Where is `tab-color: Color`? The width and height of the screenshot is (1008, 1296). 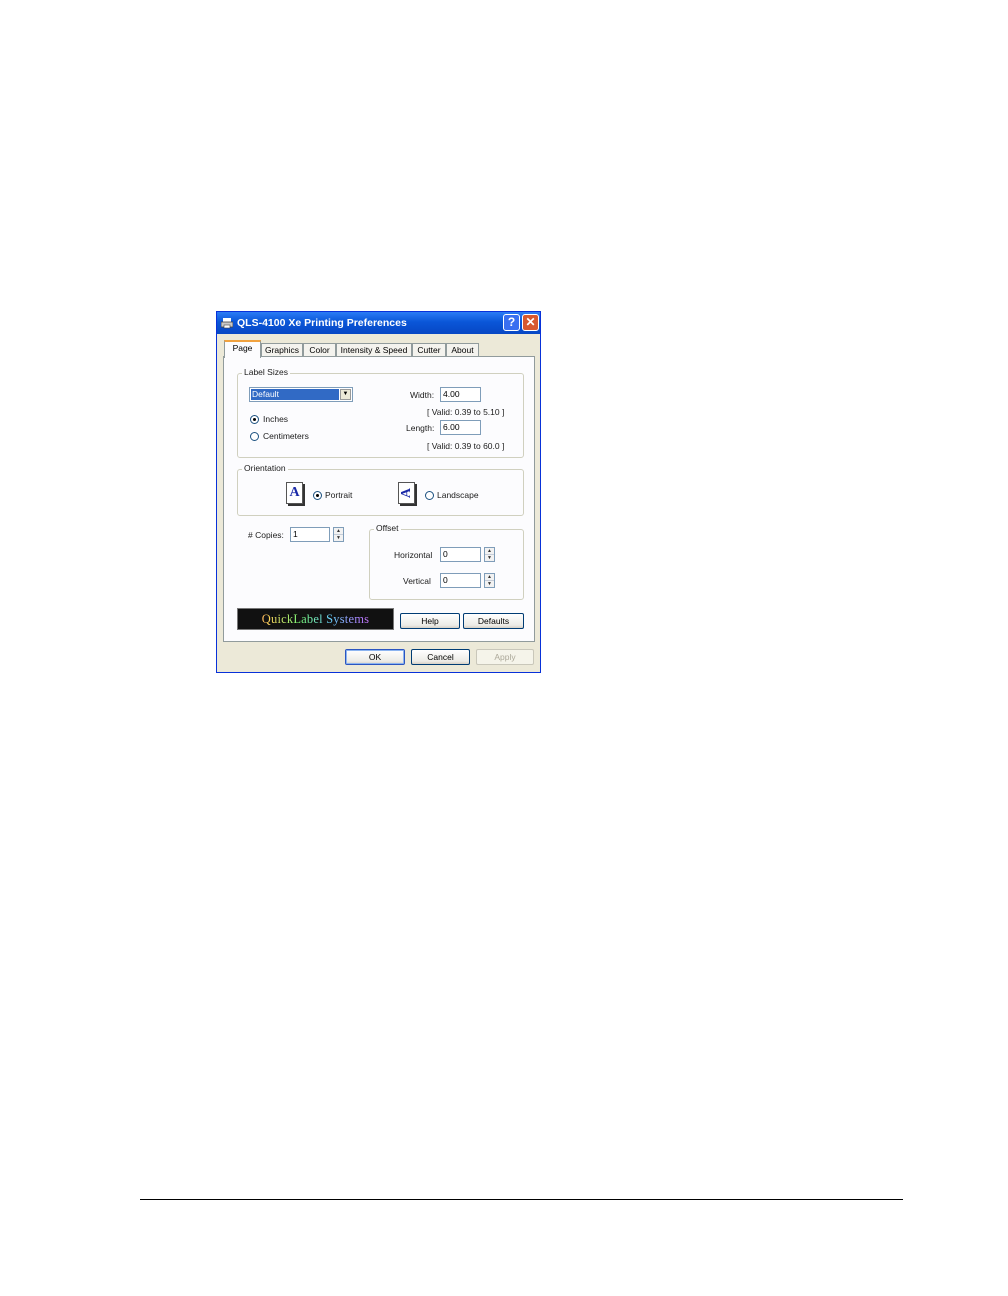
tab-color: Color is located at coordinates (319, 350).